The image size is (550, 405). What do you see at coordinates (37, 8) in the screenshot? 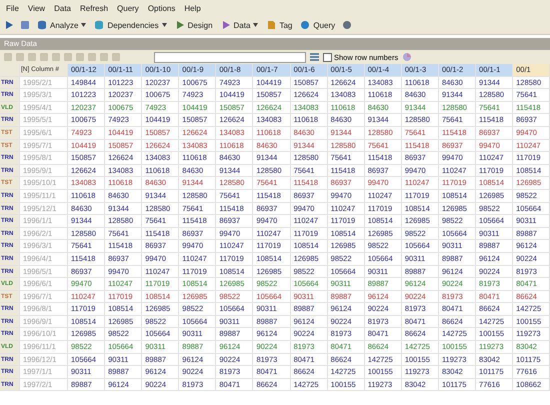
I see `menu-item: View` at bounding box center [37, 8].